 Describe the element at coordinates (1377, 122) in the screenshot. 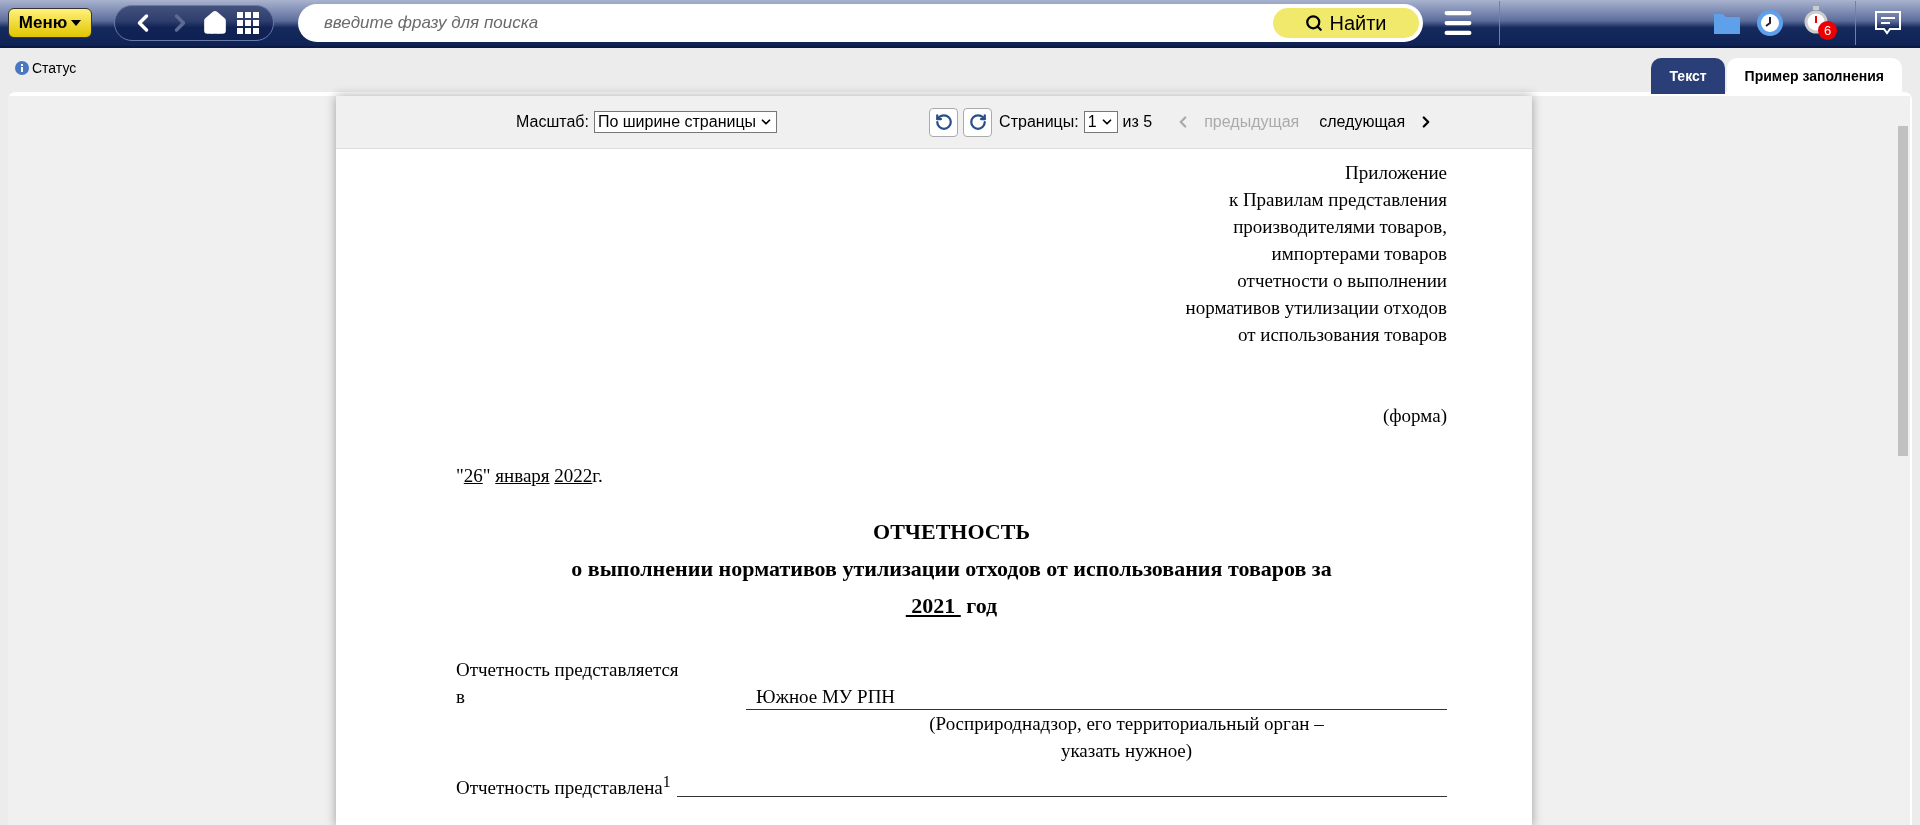

I see `next-page-button: следующая` at that location.